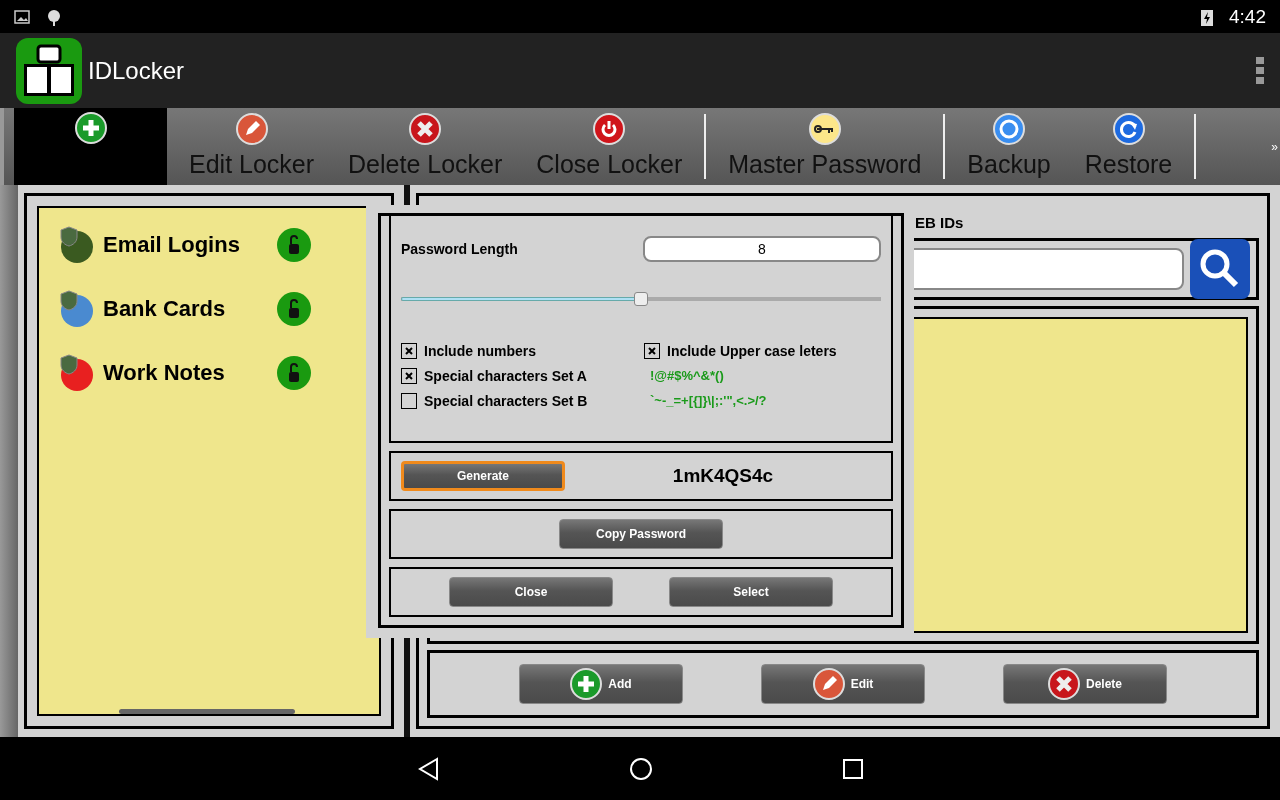 Image resolution: width=1280 pixels, height=800 pixels. Describe the element at coordinates (531, 592) in the screenshot. I see `close-button: Close` at that location.